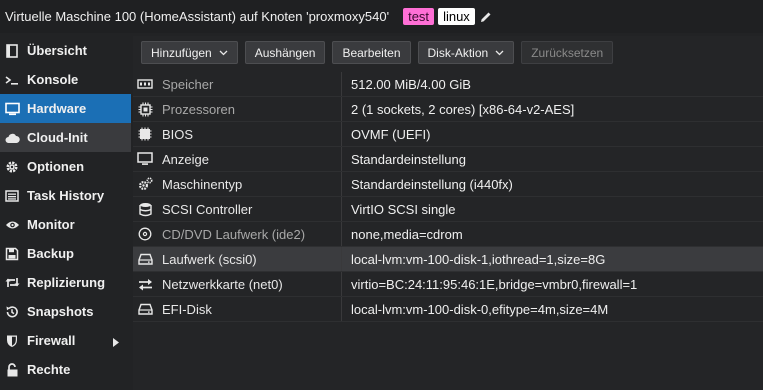  Describe the element at coordinates (178, 134) in the screenshot. I see `row-name: BIOS` at that location.